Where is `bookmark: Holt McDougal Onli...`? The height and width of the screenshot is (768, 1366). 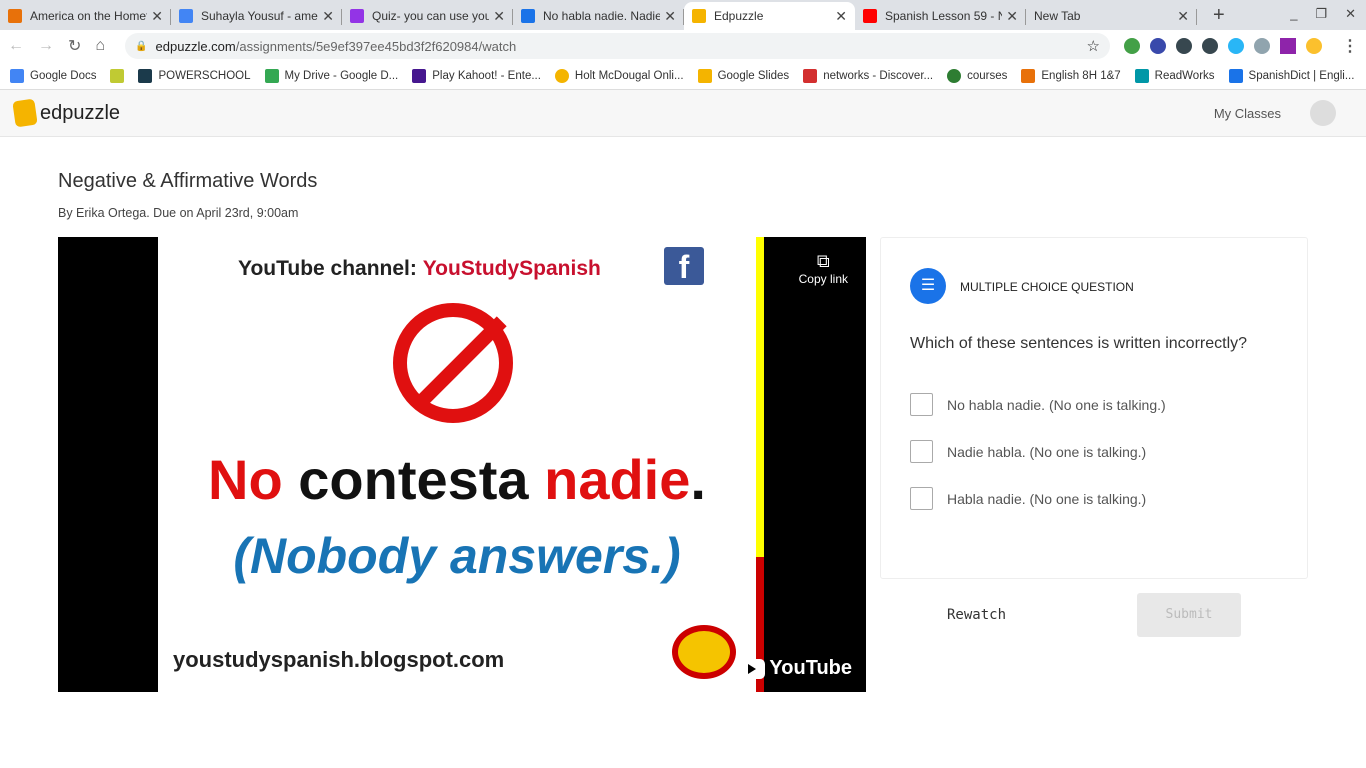
bookmark: Holt McDougal Onli... is located at coordinates (619, 75).